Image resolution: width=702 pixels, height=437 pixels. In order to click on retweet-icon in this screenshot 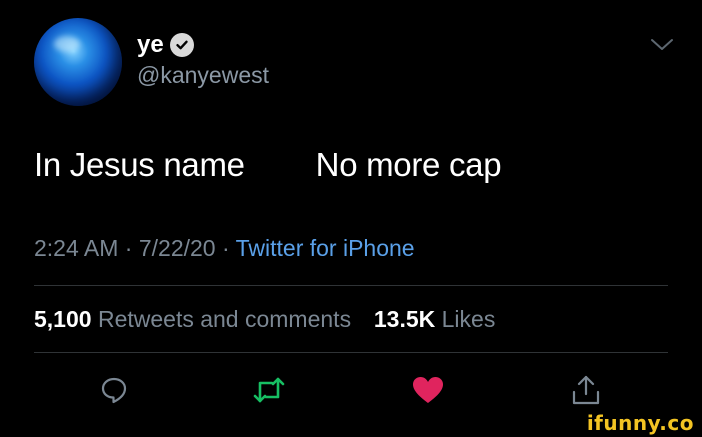, I will do `click(269, 390)`.